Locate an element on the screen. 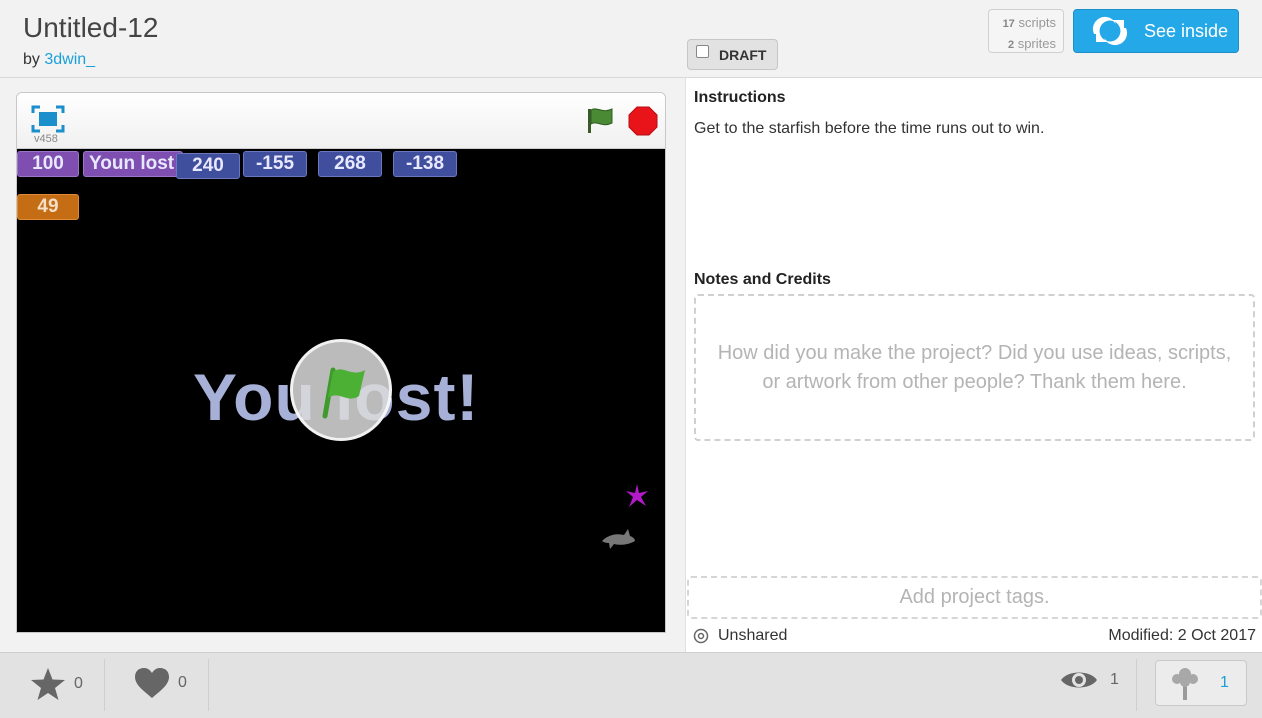 The image size is (1262, 718). star-icon is located at coordinates (48, 684).